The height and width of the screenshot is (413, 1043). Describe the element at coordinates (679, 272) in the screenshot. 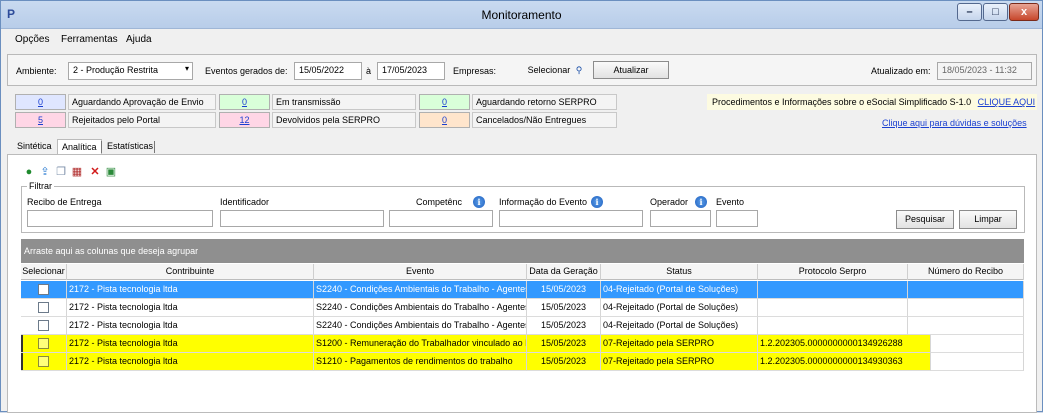

I see `col-status: Status` at that location.